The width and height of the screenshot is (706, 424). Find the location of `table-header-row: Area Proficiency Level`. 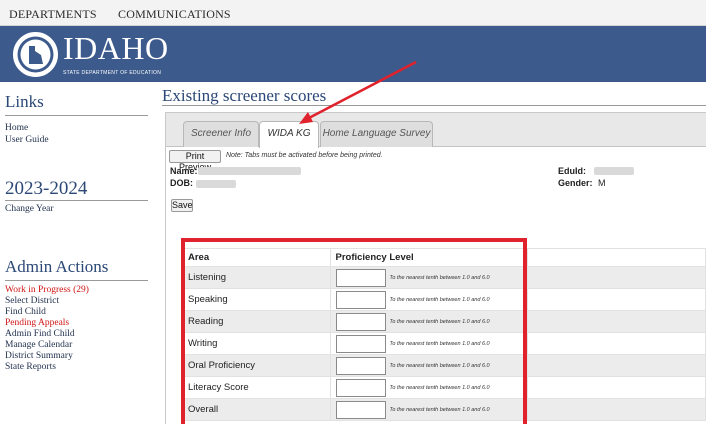

table-header-row: Area Proficiency Level is located at coordinates (444, 257).